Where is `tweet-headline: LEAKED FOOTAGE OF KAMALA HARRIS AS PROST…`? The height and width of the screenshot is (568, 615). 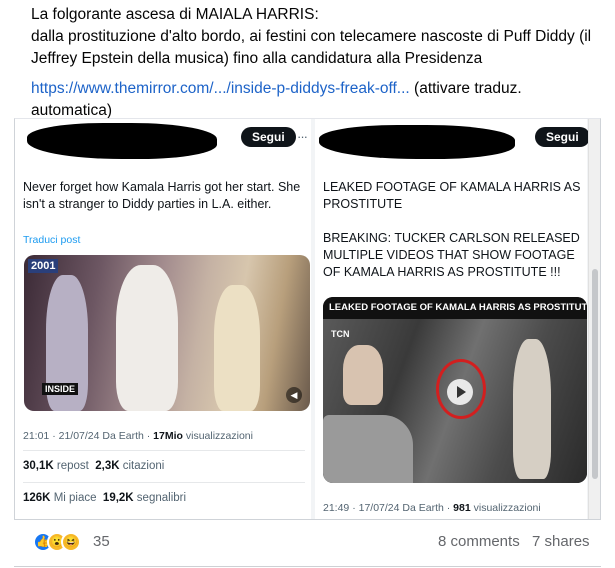
tweet-headline: LEAKED FOOTAGE OF KAMALA HARRIS AS PROST… is located at coordinates (452, 195).